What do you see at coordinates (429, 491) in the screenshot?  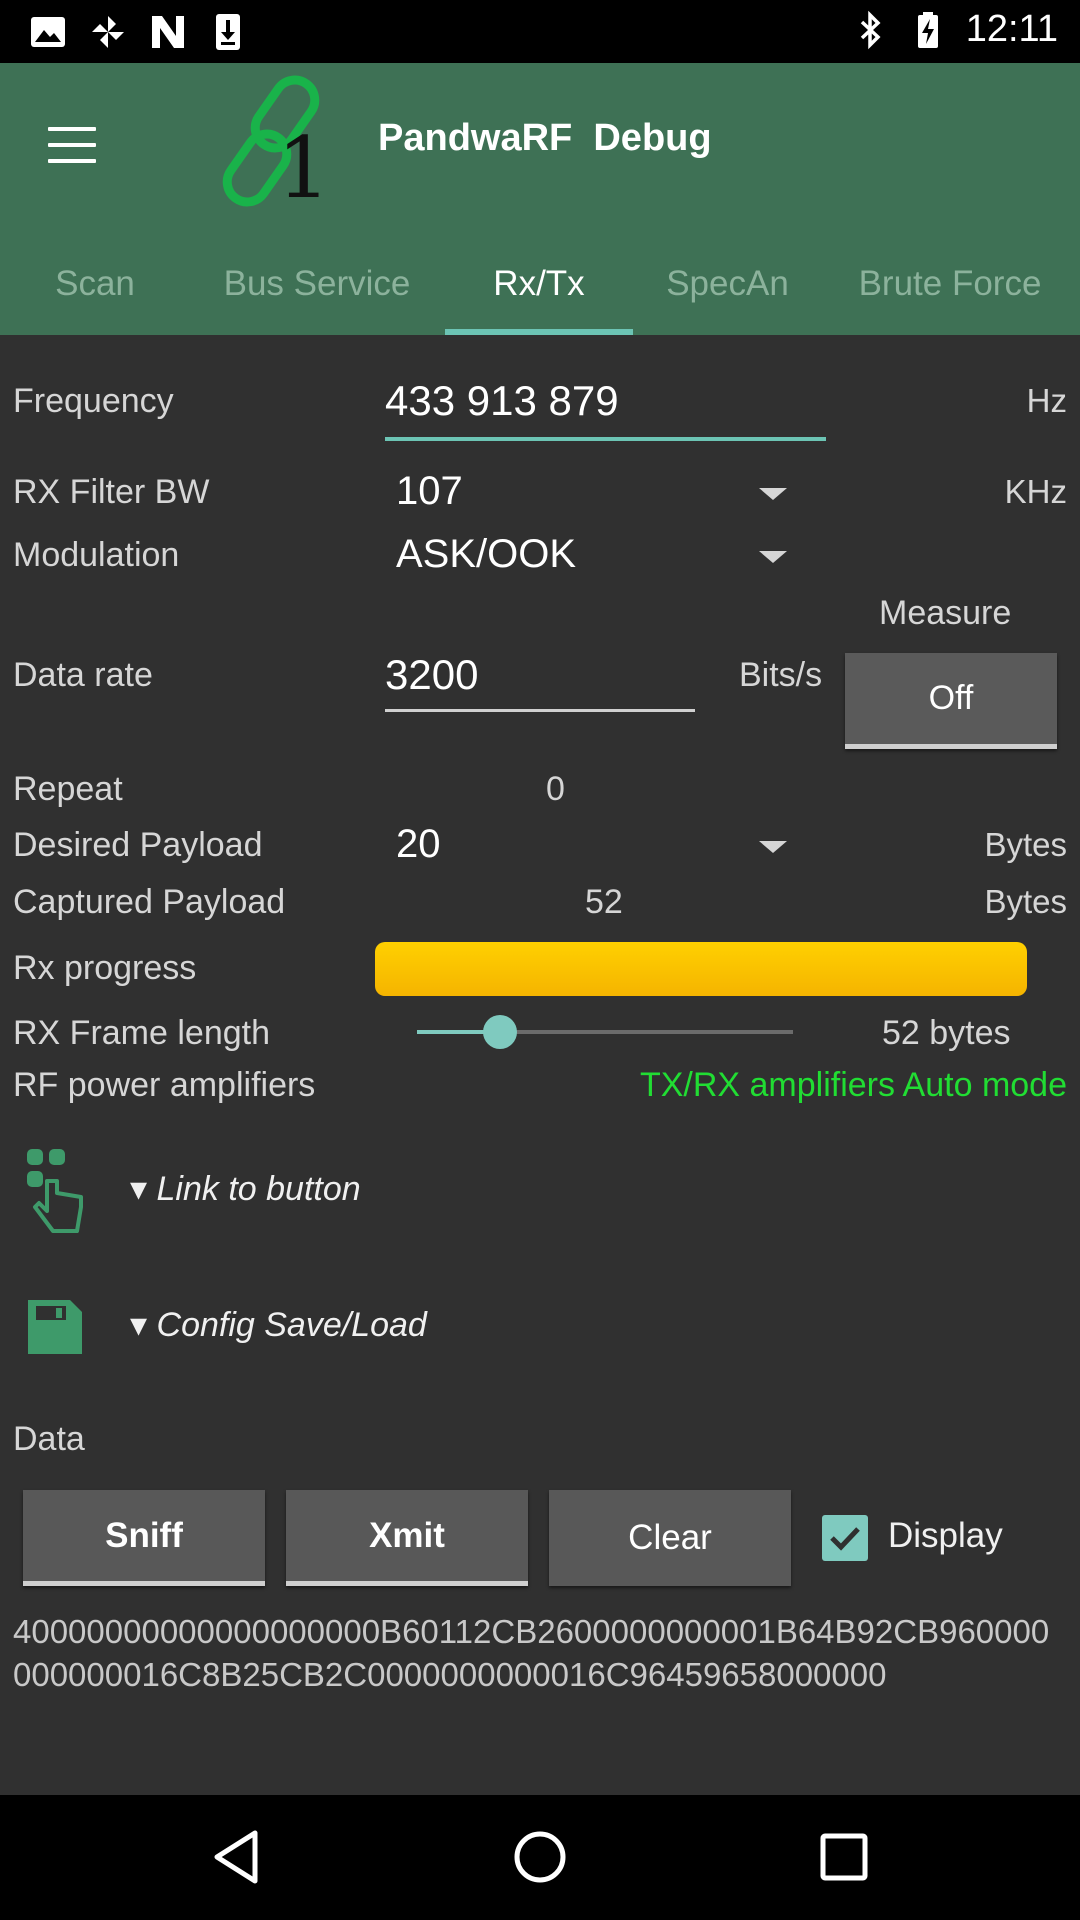 I see `rx-filter-bw-dropdown: 107` at bounding box center [429, 491].